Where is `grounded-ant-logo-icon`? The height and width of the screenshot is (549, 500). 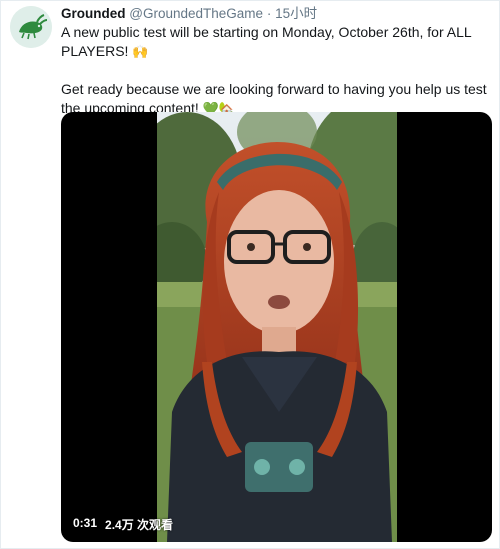 grounded-ant-logo-icon is located at coordinates (31, 27).